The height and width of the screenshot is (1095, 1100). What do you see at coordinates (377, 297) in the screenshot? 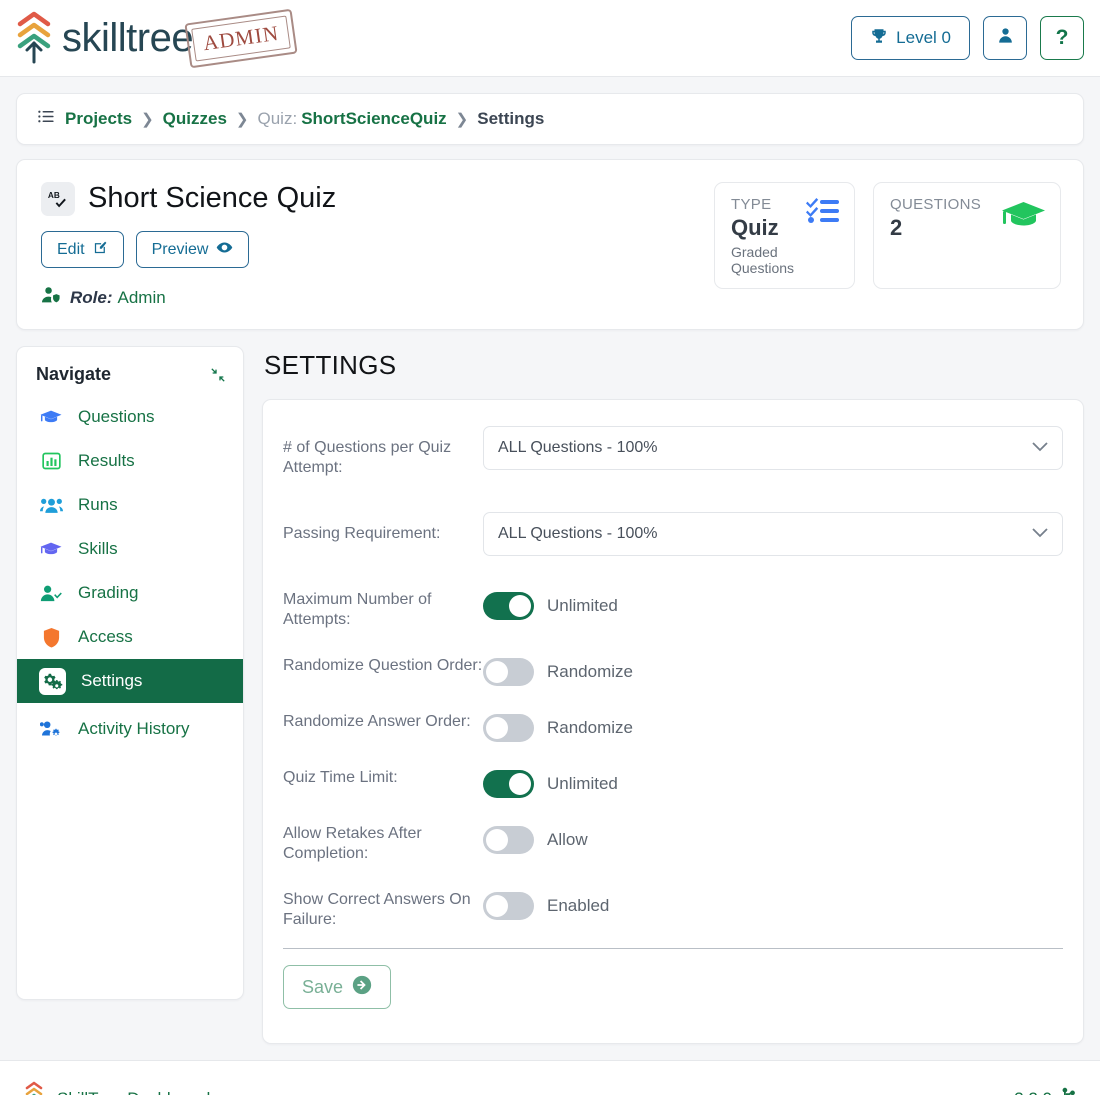
I see `role-line: Role: Admin` at bounding box center [377, 297].